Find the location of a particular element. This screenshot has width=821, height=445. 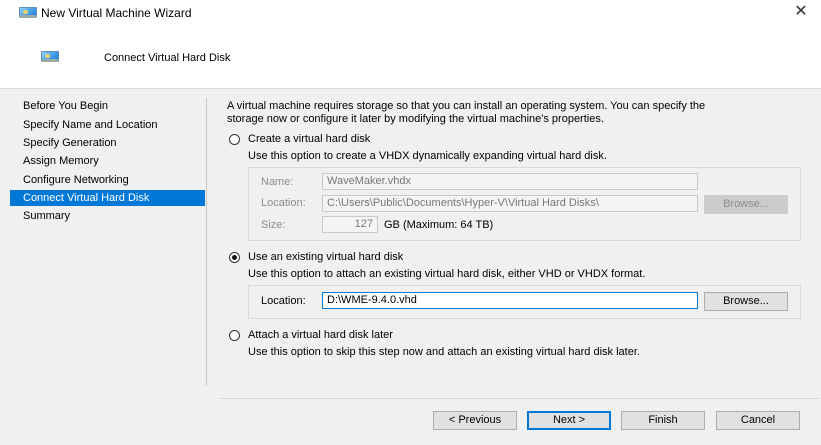

existing-vhd-label: Use an existing virtual hard disk is located at coordinates (326, 257).